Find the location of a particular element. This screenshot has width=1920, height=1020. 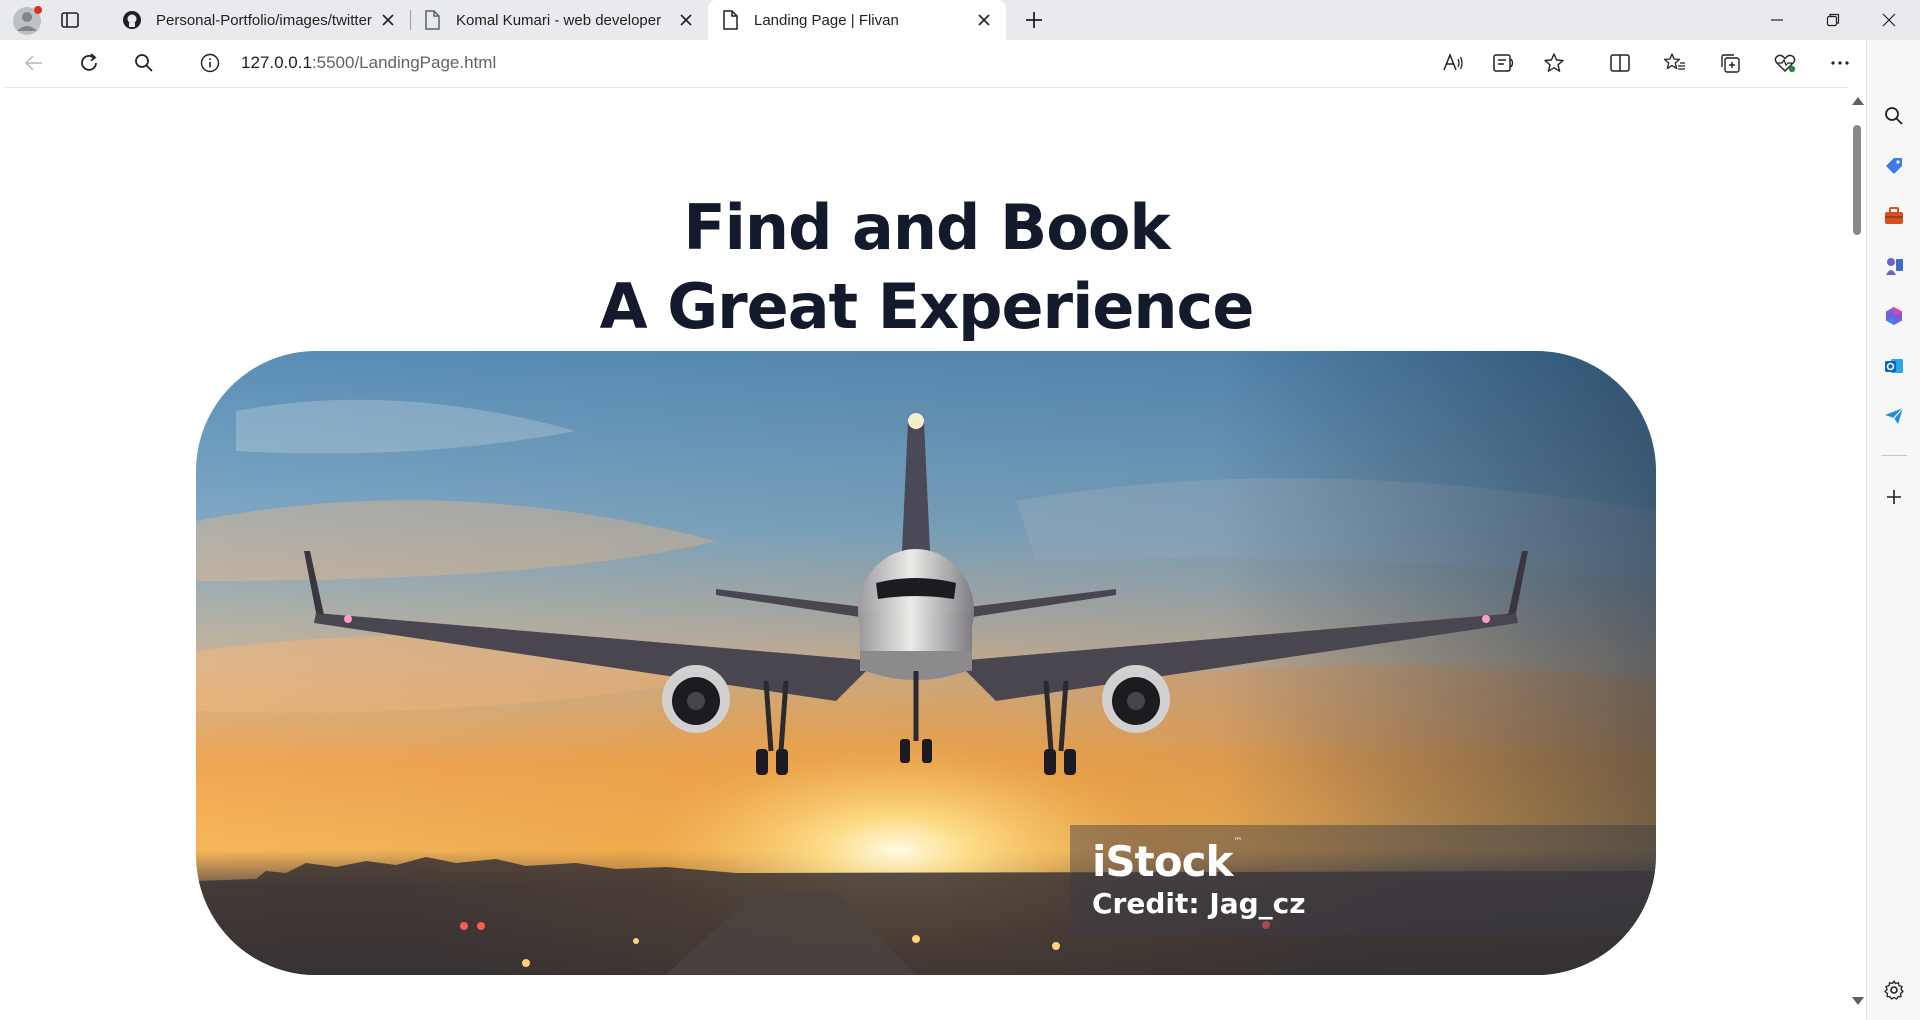

watermark-brand: iStock™ is located at coordinates (1167, 861).